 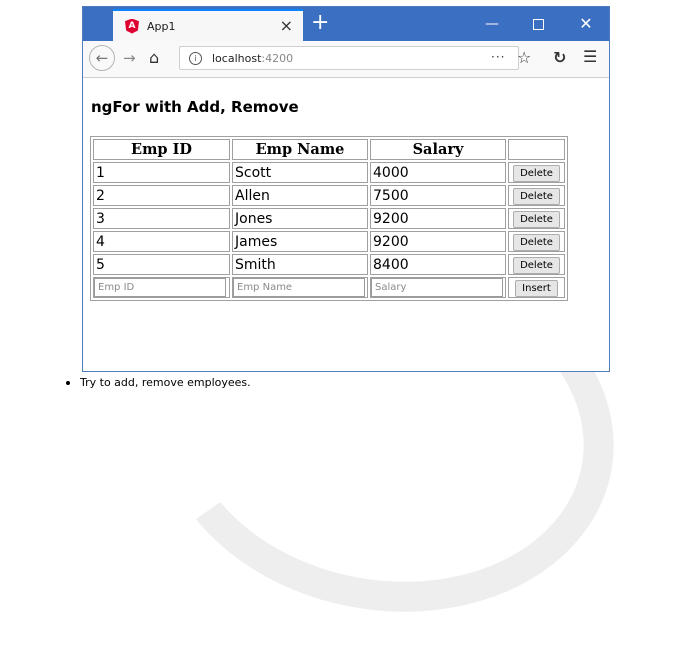 I want to click on angular-icon: A, so click(x=132, y=26).